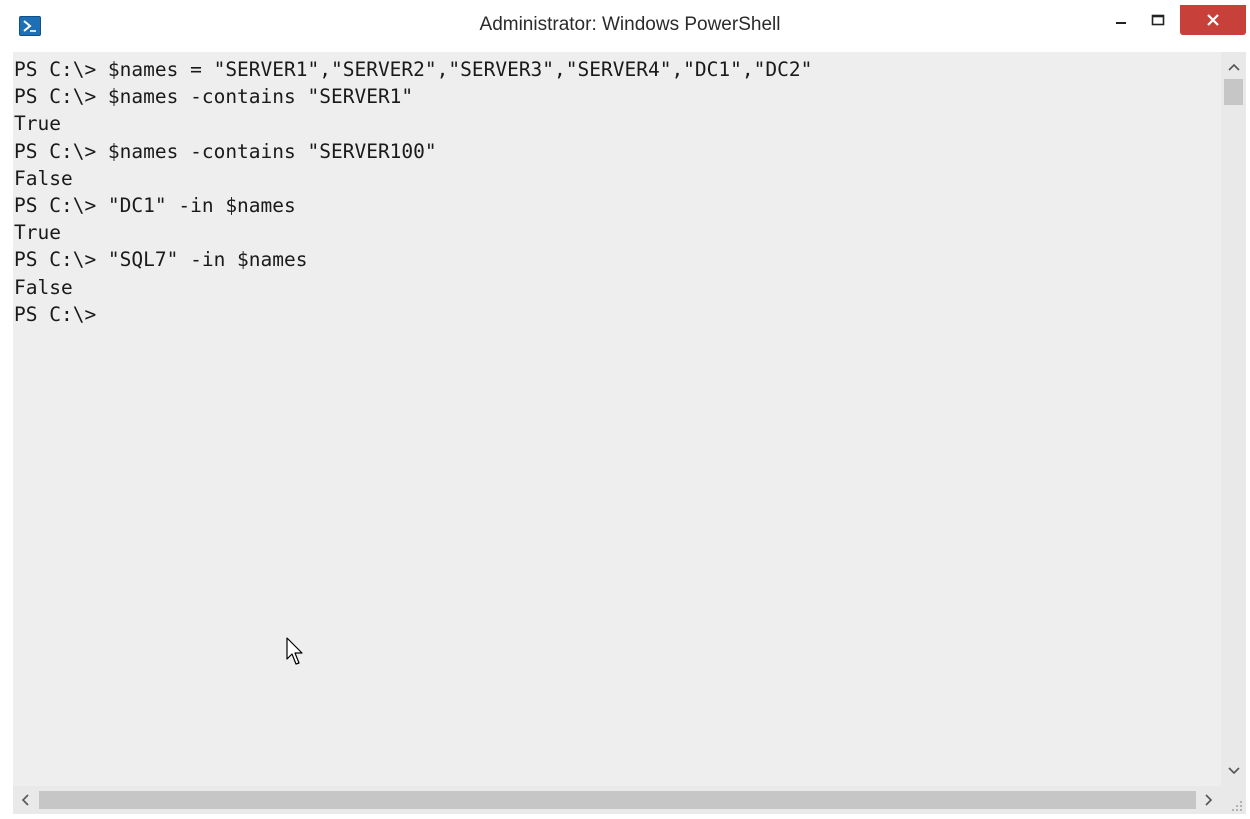  Describe the element at coordinates (161, 260) in the screenshot. I see `console-line: PS C:\> "SQL7" -in $names` at that location.